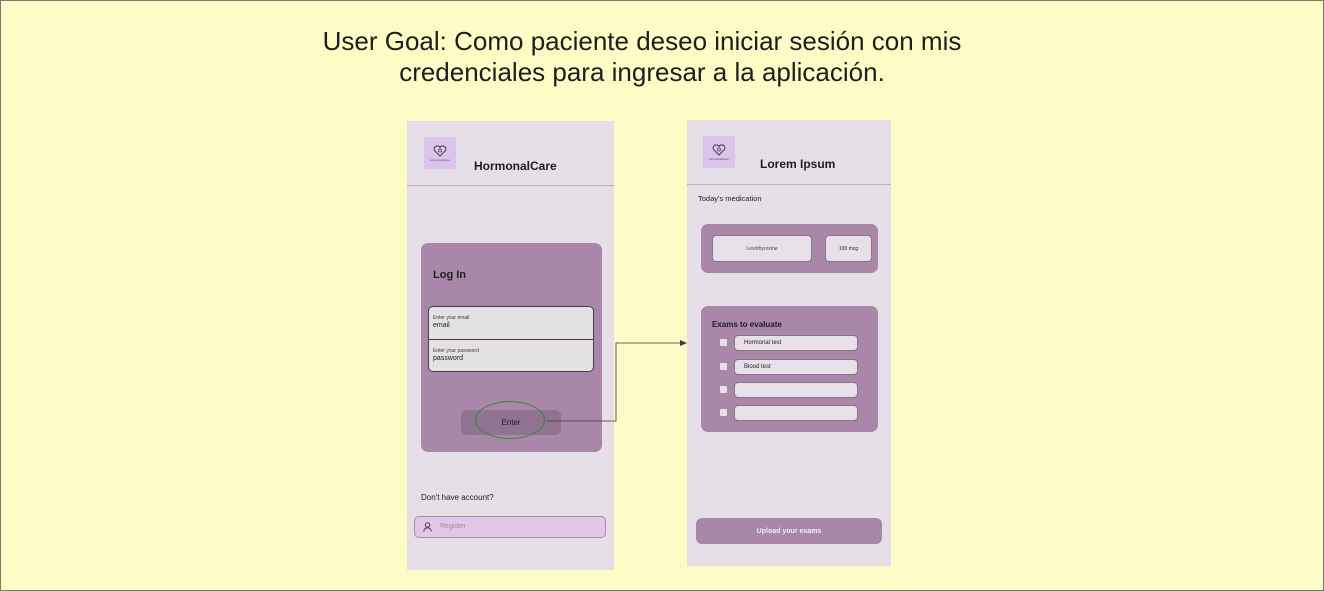 The height and width of the screenshot is (591, 1324). I want to click on screen-title: Lorem Ipsum, so click(798, 164).